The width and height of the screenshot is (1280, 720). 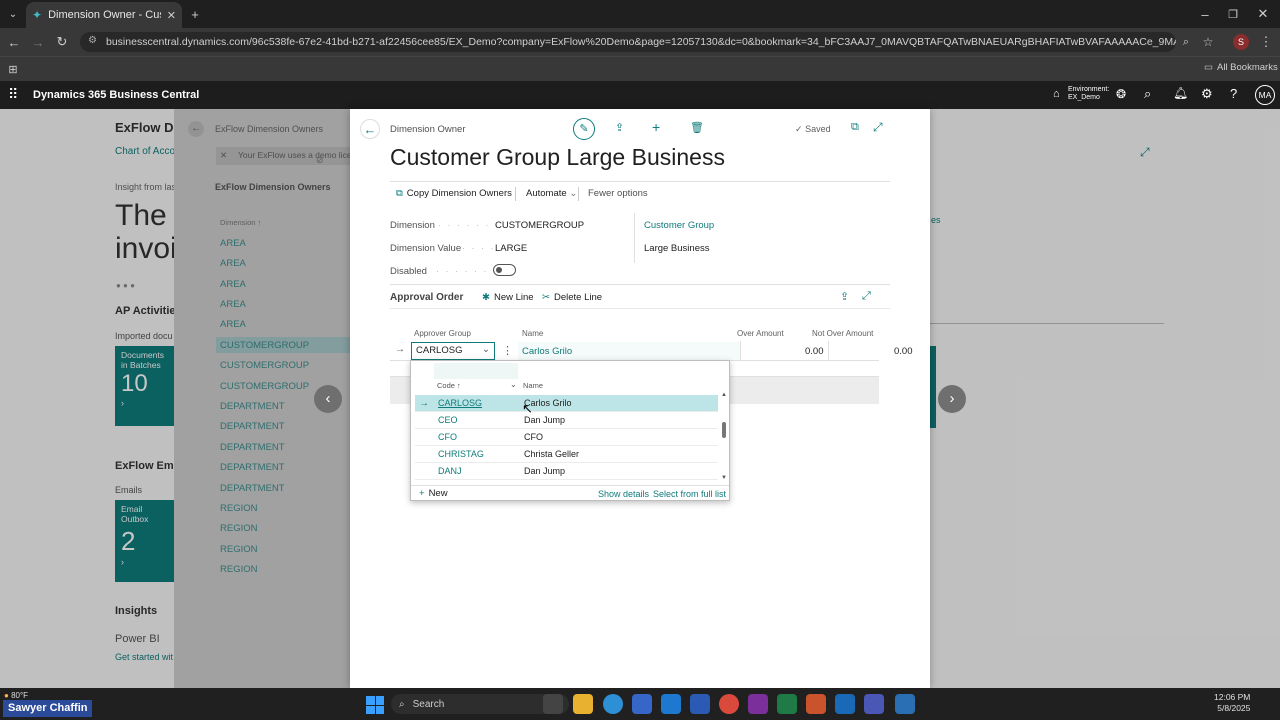 What do you see at coordinates (566, 471) in the screenshot?
I see `lookup-row: DANJ Dan Jump` at bounding box center [566, 471].